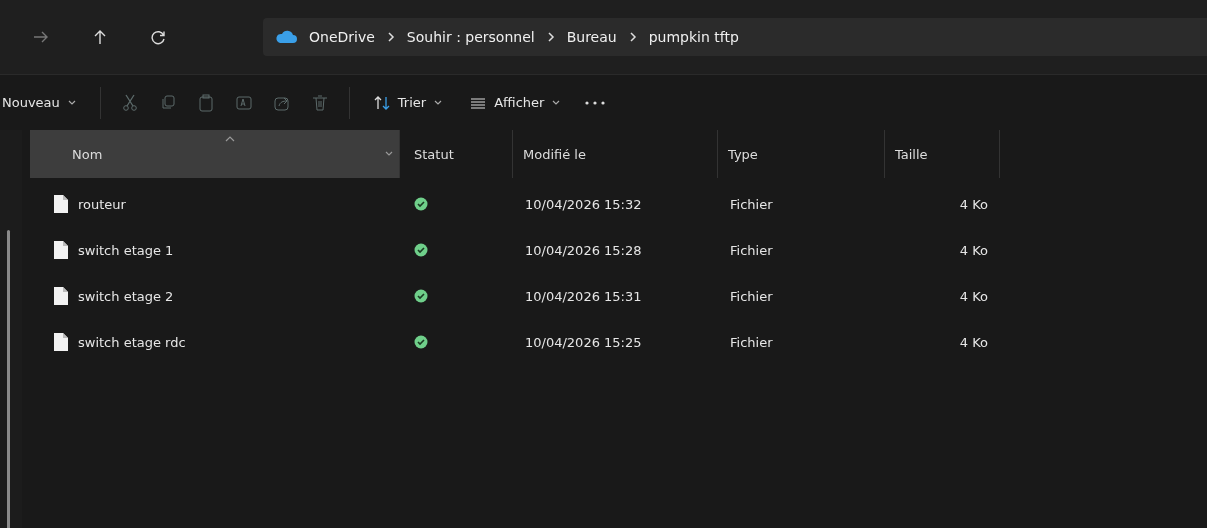  What do you see at coordinates (583, 204) in the screenshot?
I see `modified-date: 10/04/2026 15:32` at bounding box center [583, 204].